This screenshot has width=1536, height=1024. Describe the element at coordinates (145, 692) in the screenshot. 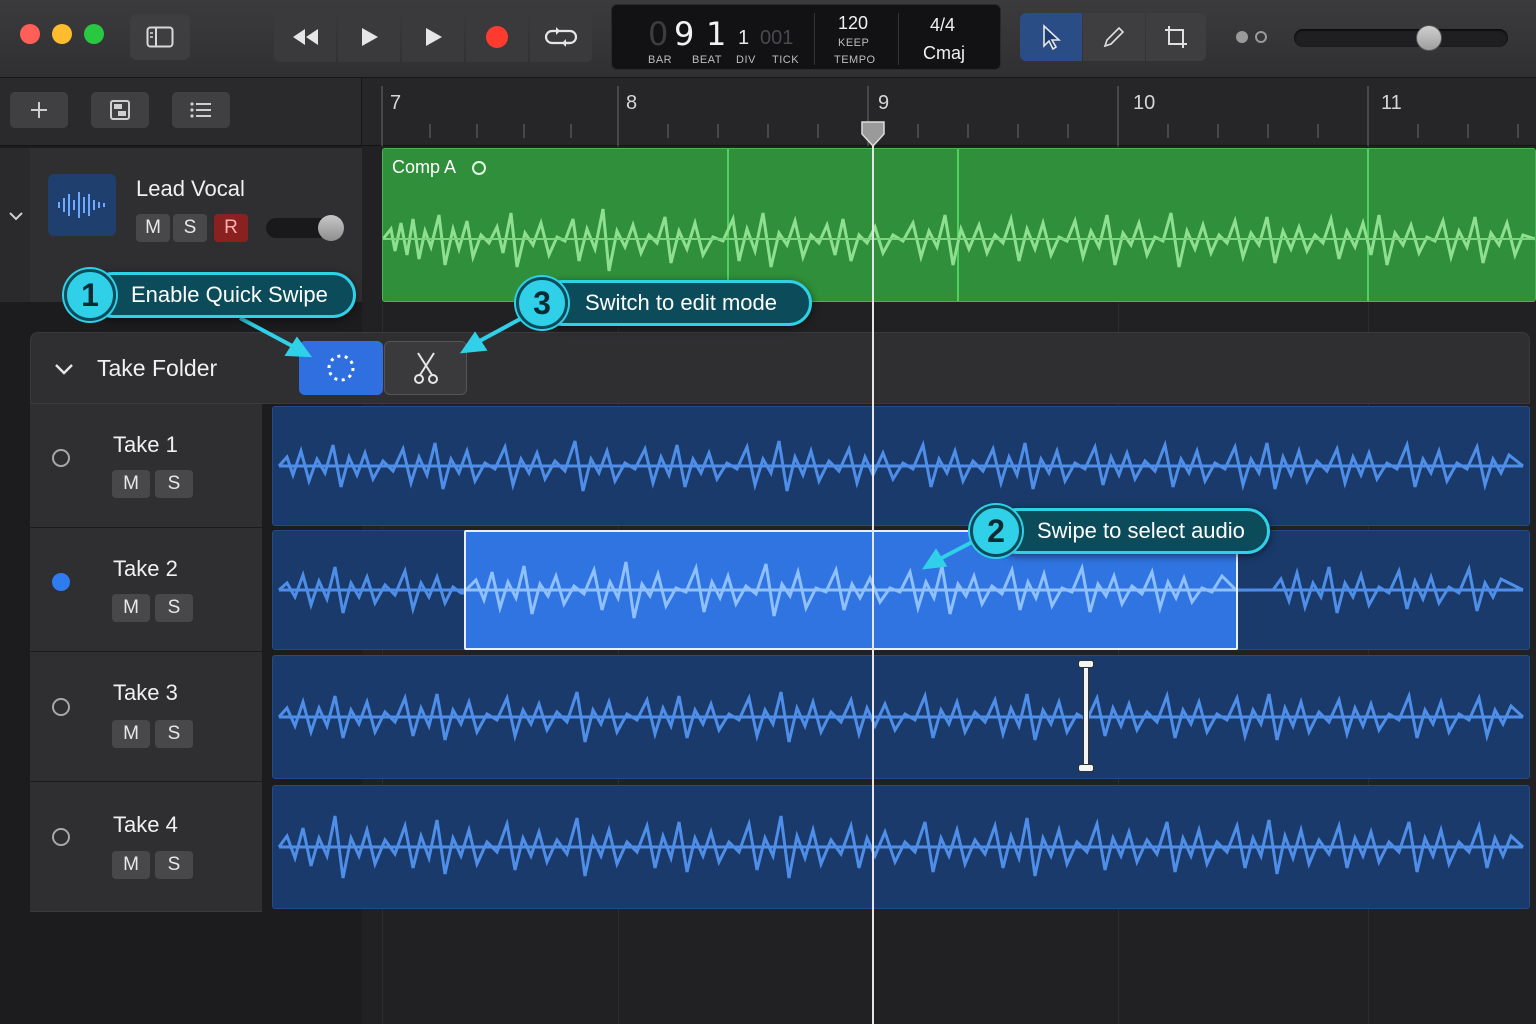

I see `take-3-name: Take 3` at that location.